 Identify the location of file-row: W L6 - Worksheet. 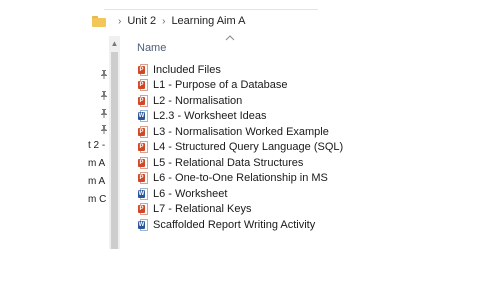
(228, 194).